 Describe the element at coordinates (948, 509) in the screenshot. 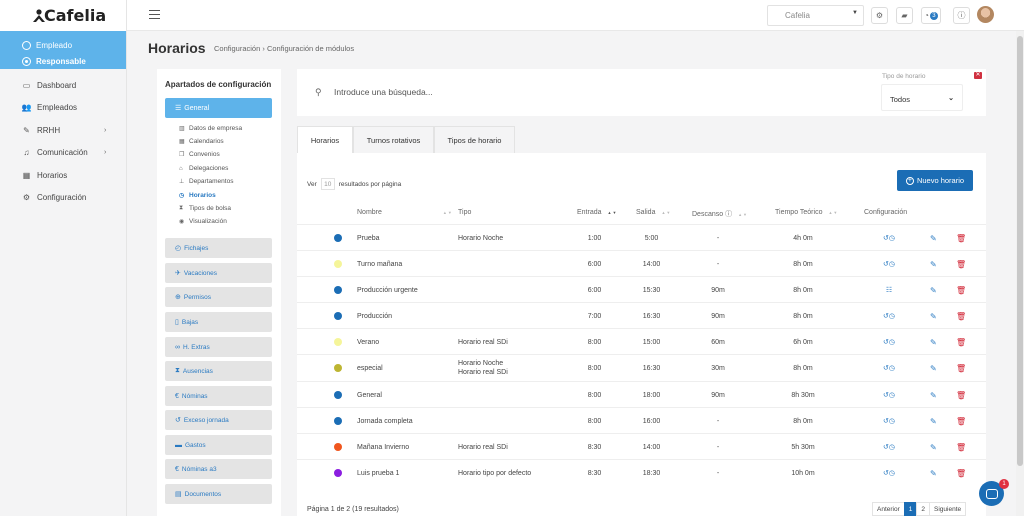

I see `next-page-button: Siguiente` at that location.